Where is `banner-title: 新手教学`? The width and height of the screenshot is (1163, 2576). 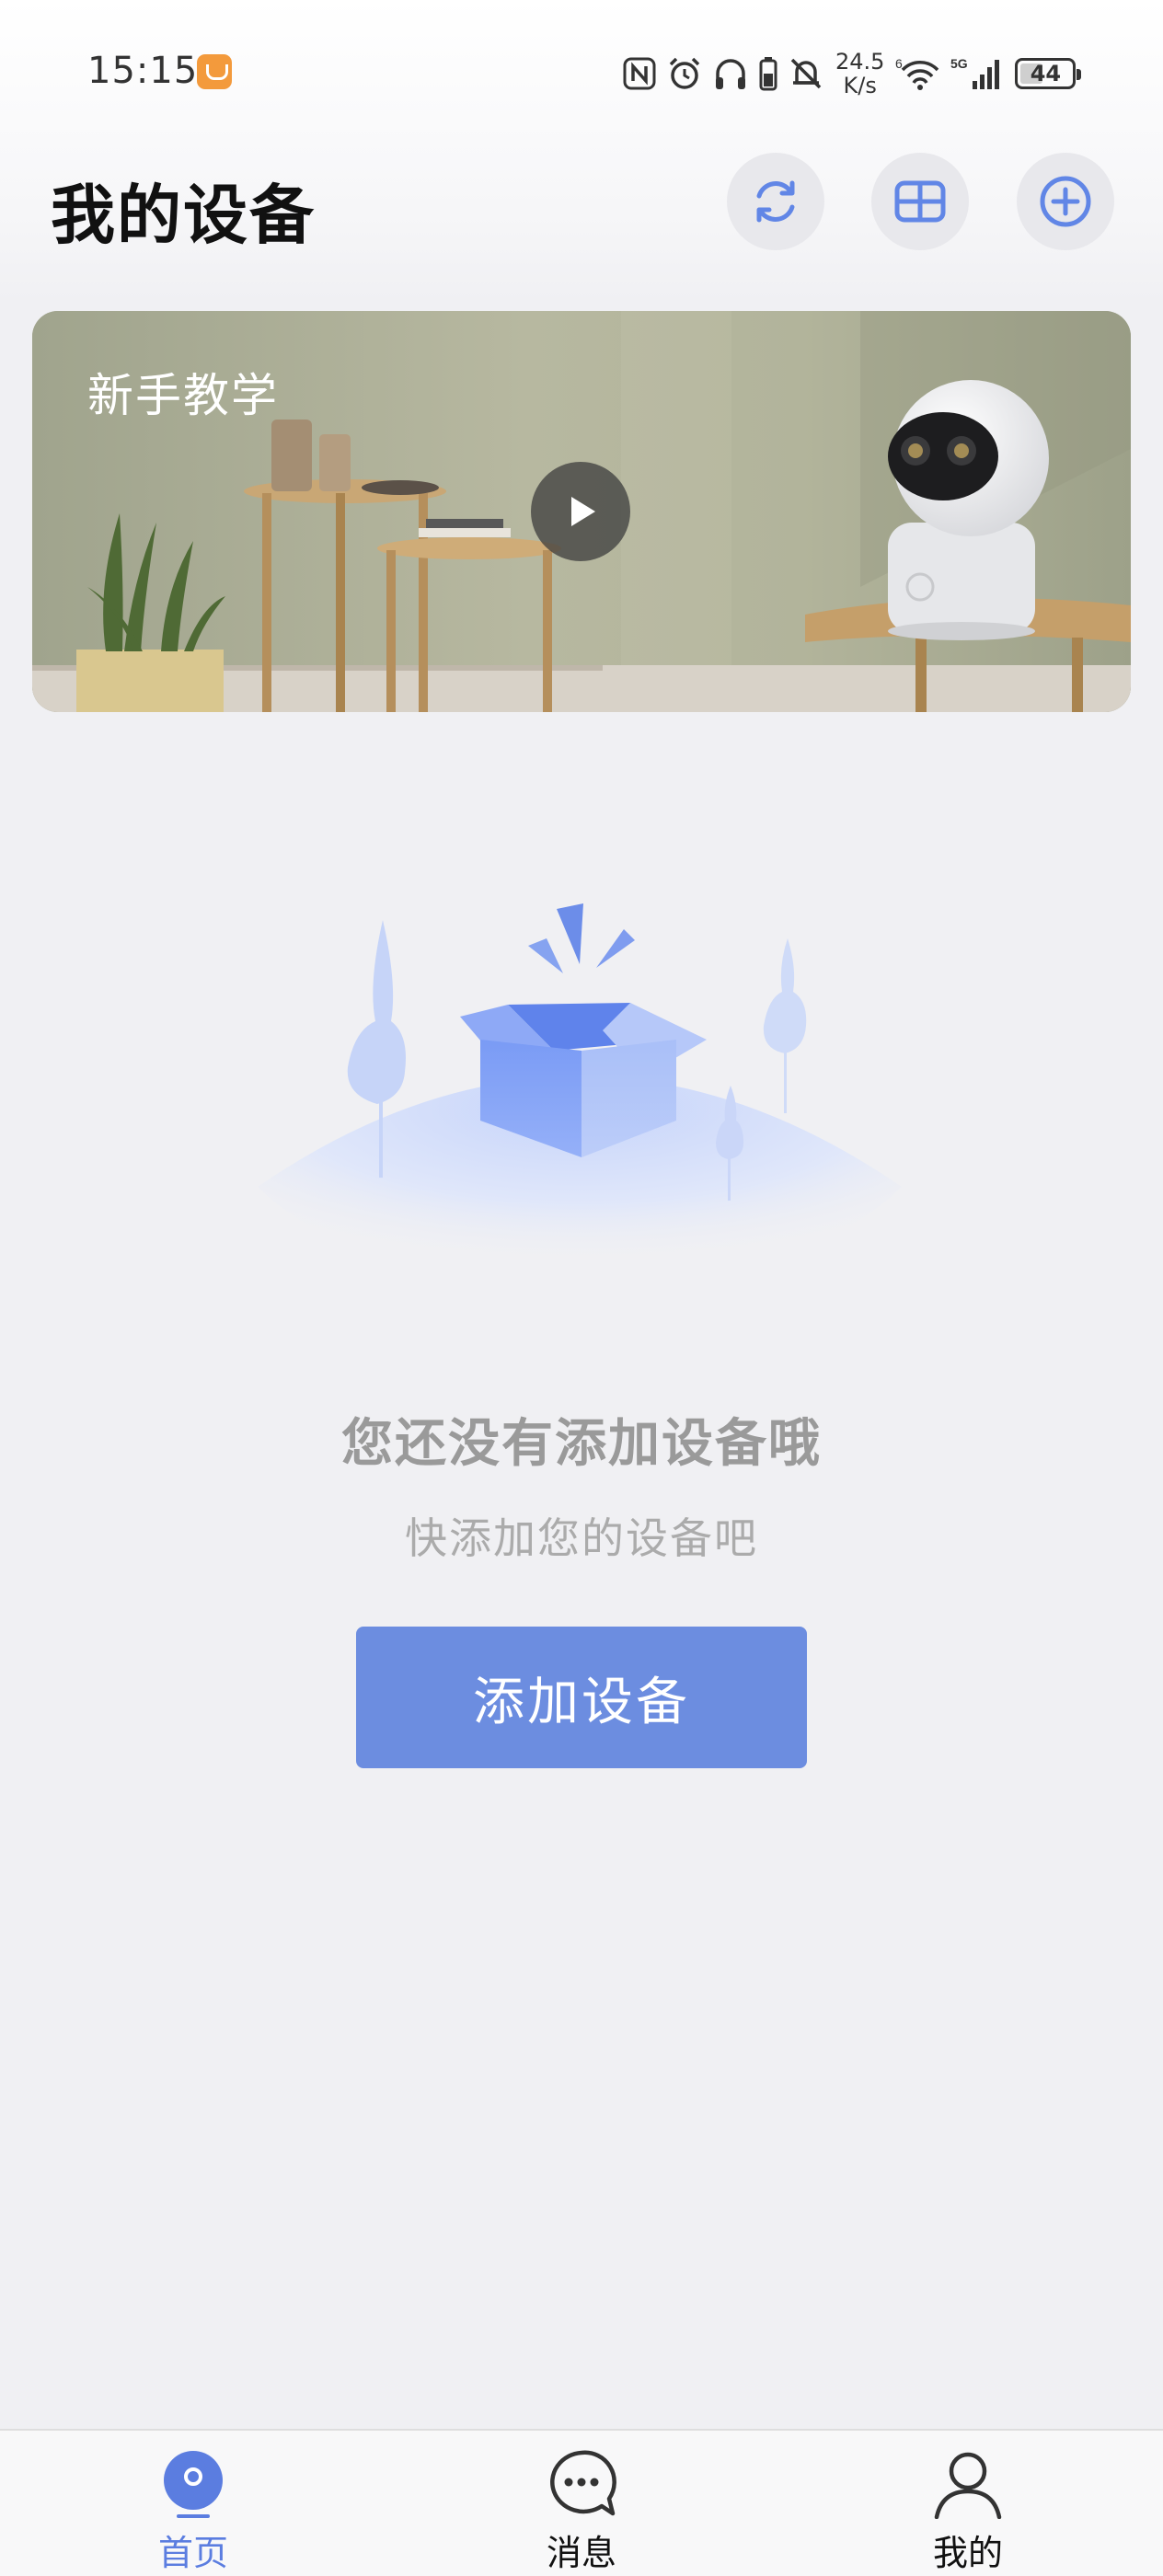
banner-title: 新手教学 is located at coordinates (183, 395).